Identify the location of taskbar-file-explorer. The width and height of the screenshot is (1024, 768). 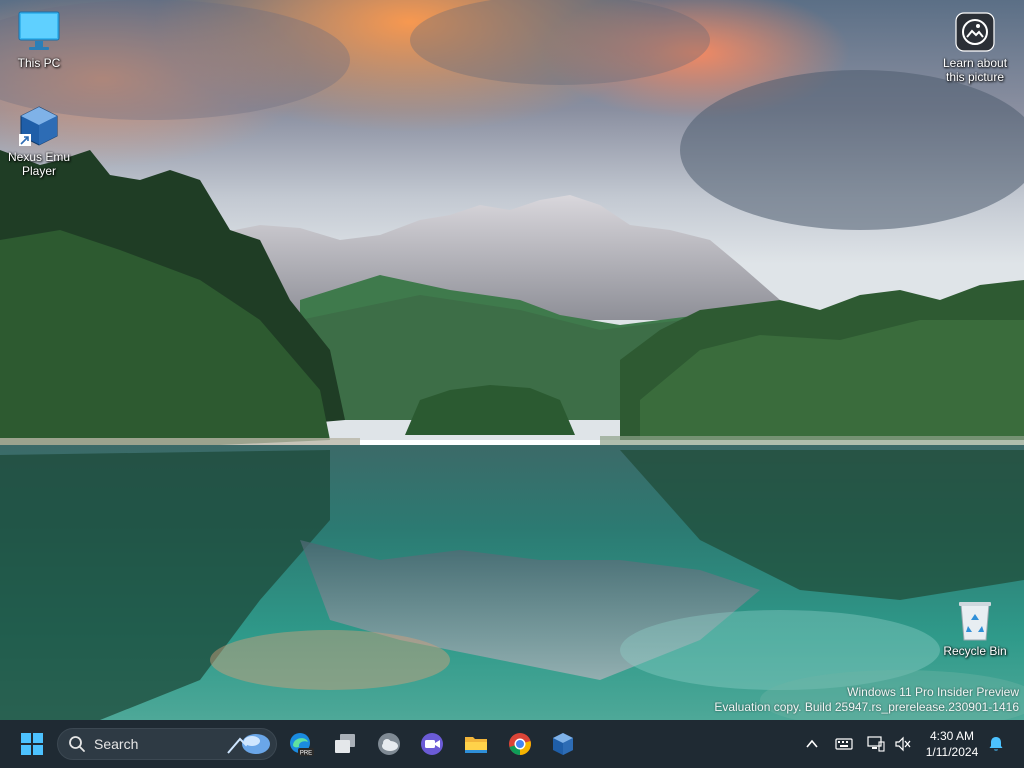
(476, 744).